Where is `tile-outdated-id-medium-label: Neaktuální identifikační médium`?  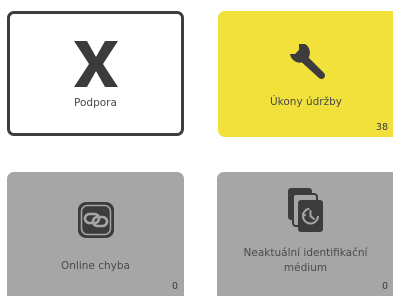
tile-outdated-id-medium-label: Neaktuální identifikační médium is located at coordinates (305, 260).